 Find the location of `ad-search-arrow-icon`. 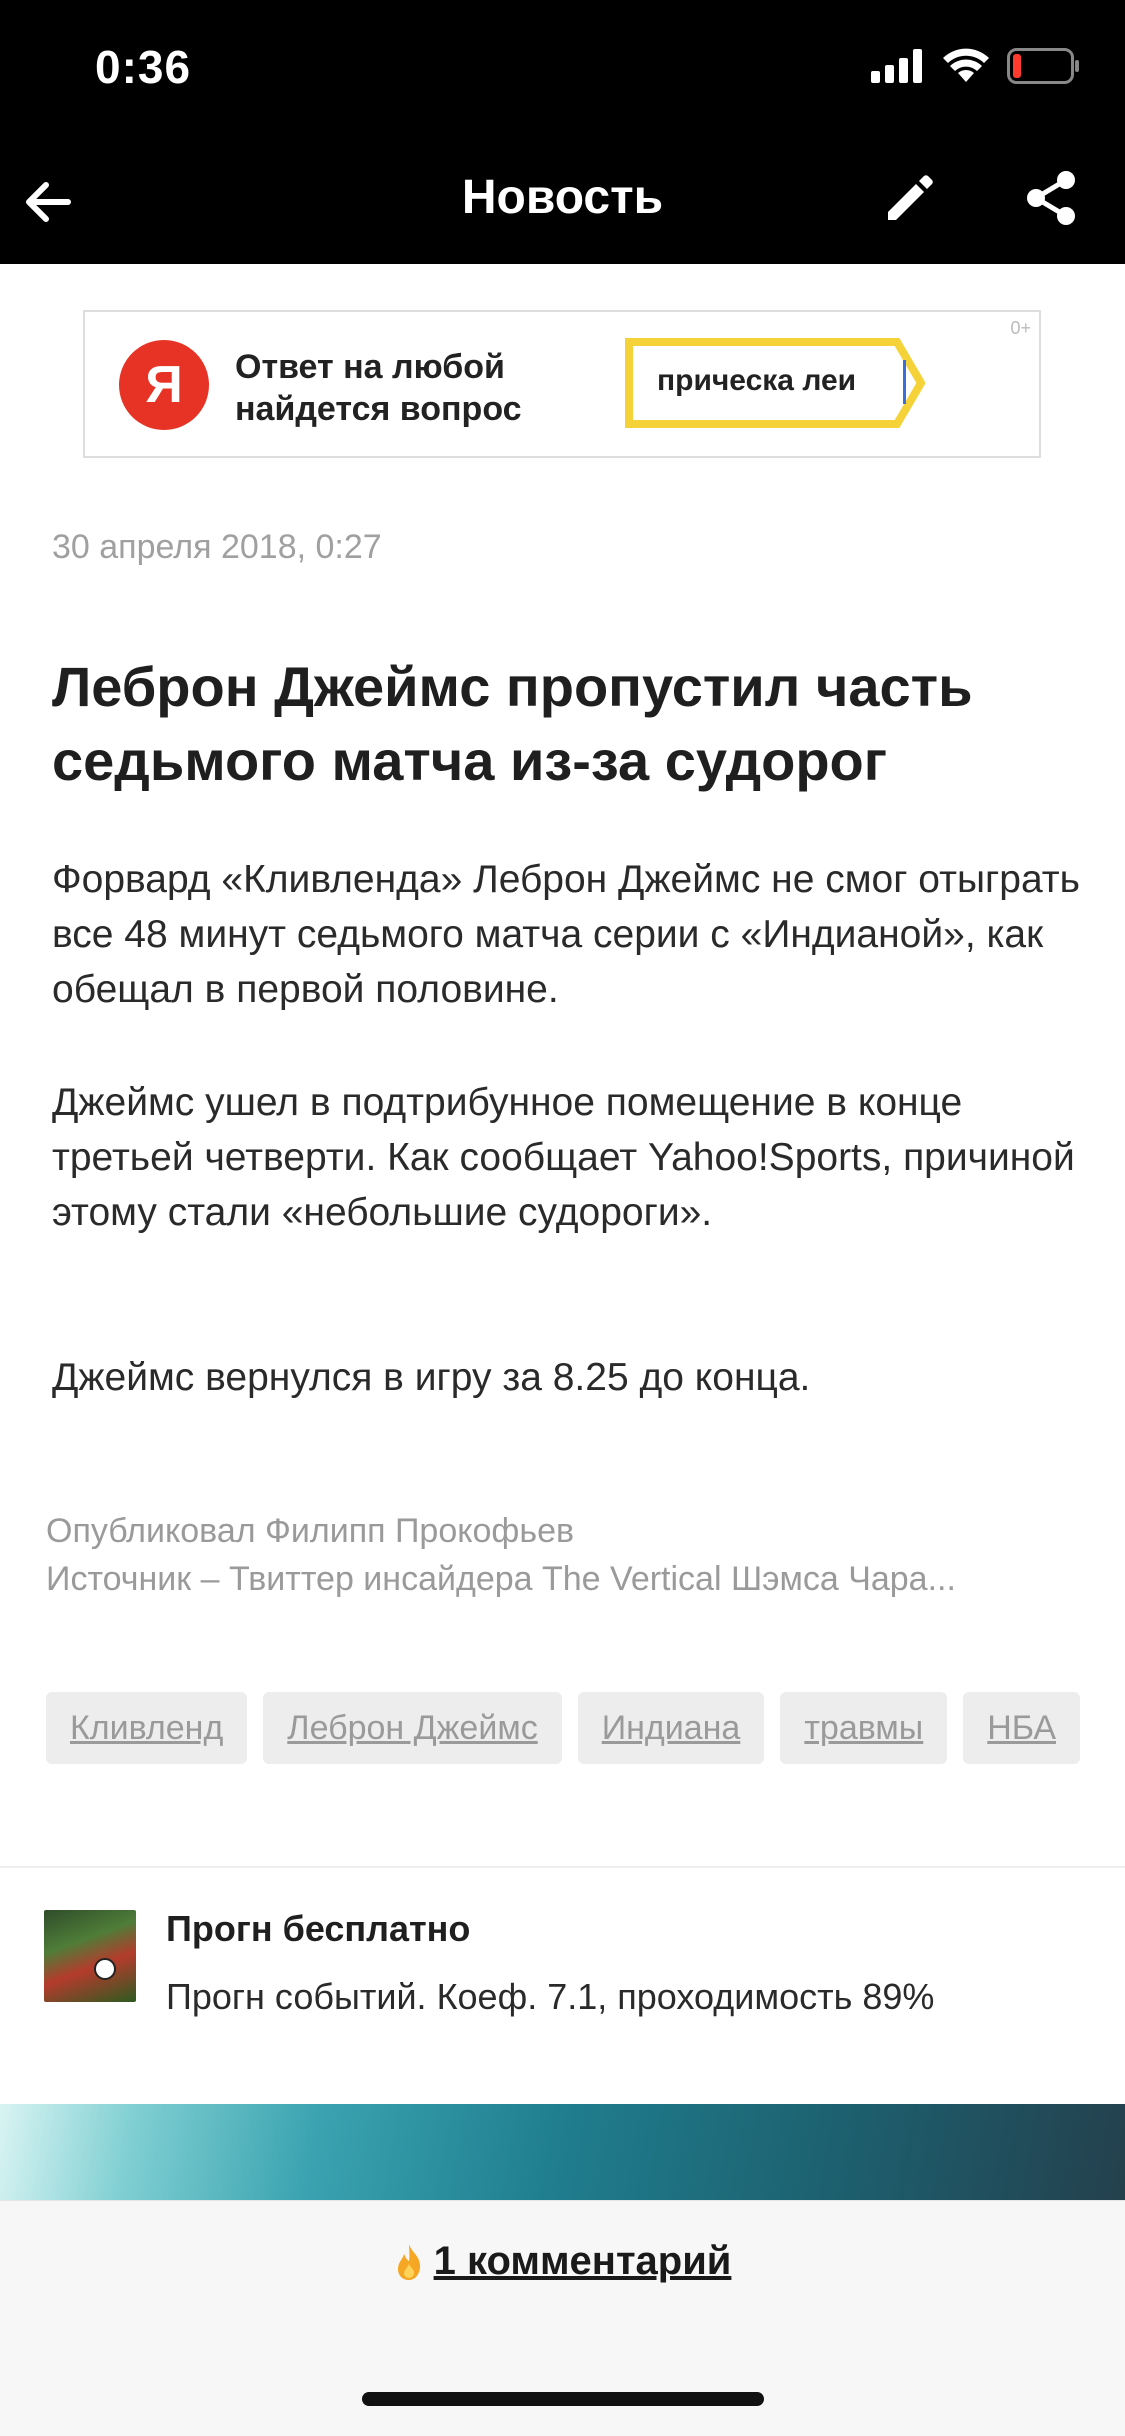

ad-search-arrow-icon is located at coordinates (909, 383).